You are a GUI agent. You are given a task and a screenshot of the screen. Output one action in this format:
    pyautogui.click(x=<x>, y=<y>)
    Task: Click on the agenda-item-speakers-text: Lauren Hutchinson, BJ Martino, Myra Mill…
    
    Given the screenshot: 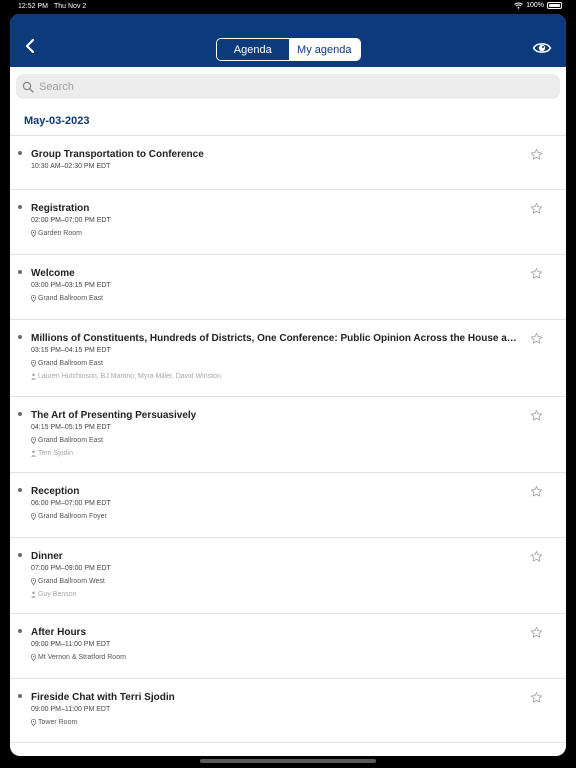 What is the action you would take?
    pyautogui.click(x=129, y=376)
    